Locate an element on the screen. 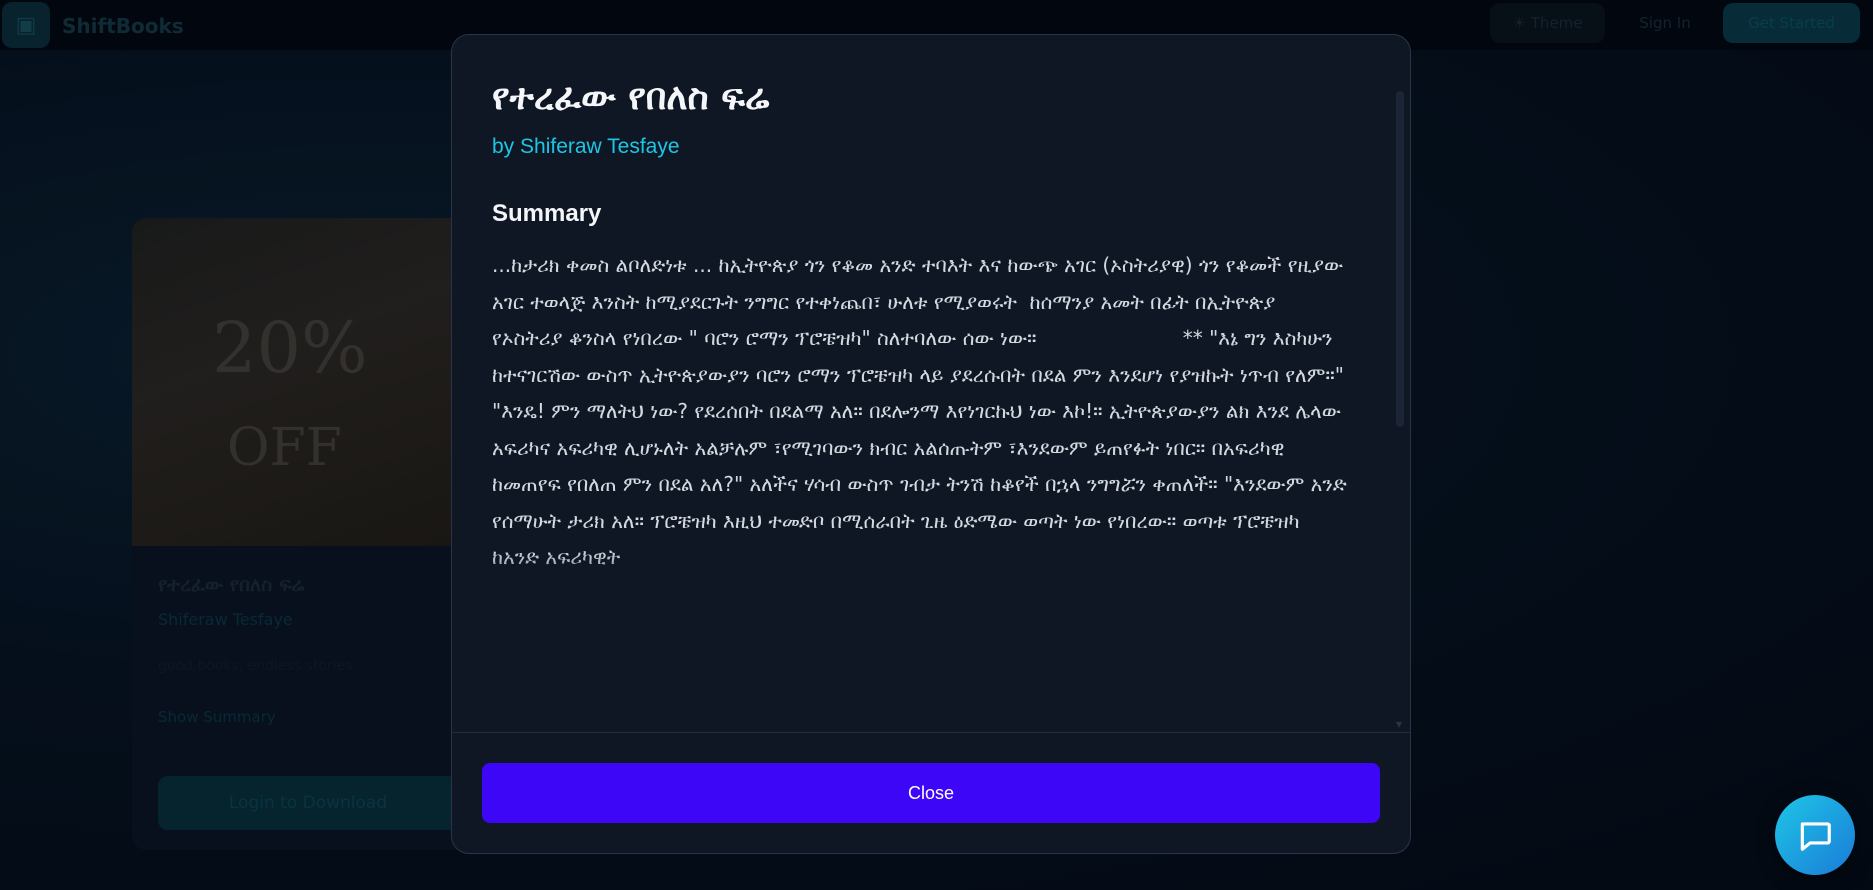 The width and height of the screenshot is (1873, 890). summary-heading: Summary is located at coordinates (547, 213).